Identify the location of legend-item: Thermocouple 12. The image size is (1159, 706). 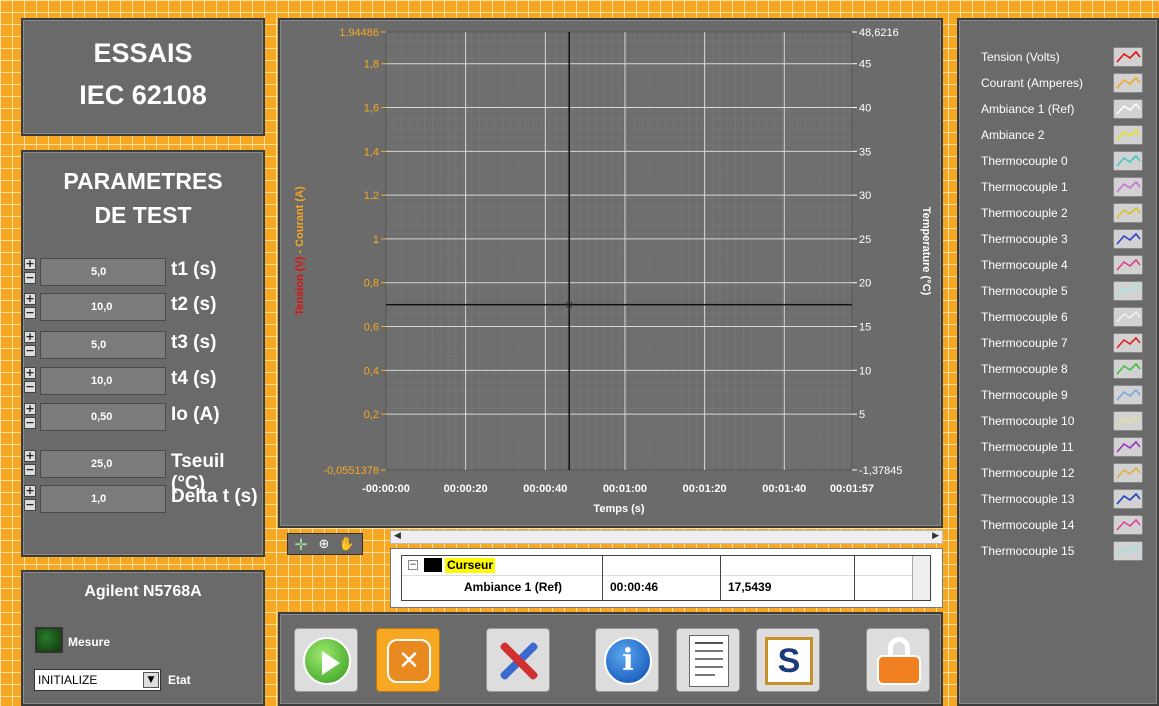
(1062, 474).